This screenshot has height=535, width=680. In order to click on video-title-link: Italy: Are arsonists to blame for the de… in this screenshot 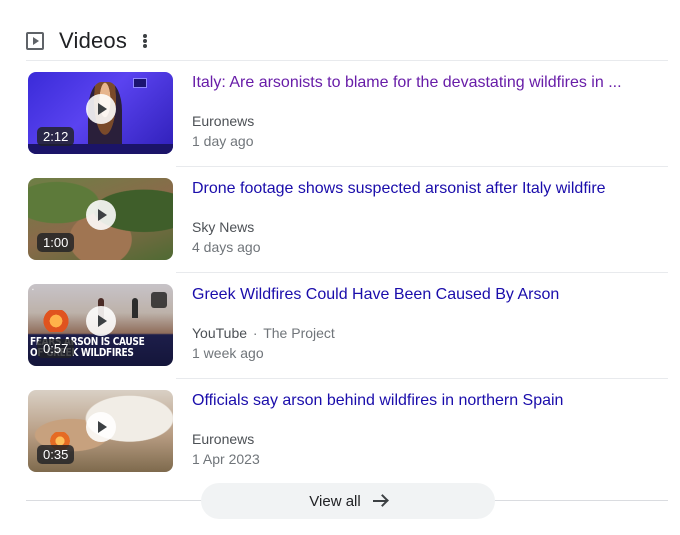, I will do `click(427, 83)`.